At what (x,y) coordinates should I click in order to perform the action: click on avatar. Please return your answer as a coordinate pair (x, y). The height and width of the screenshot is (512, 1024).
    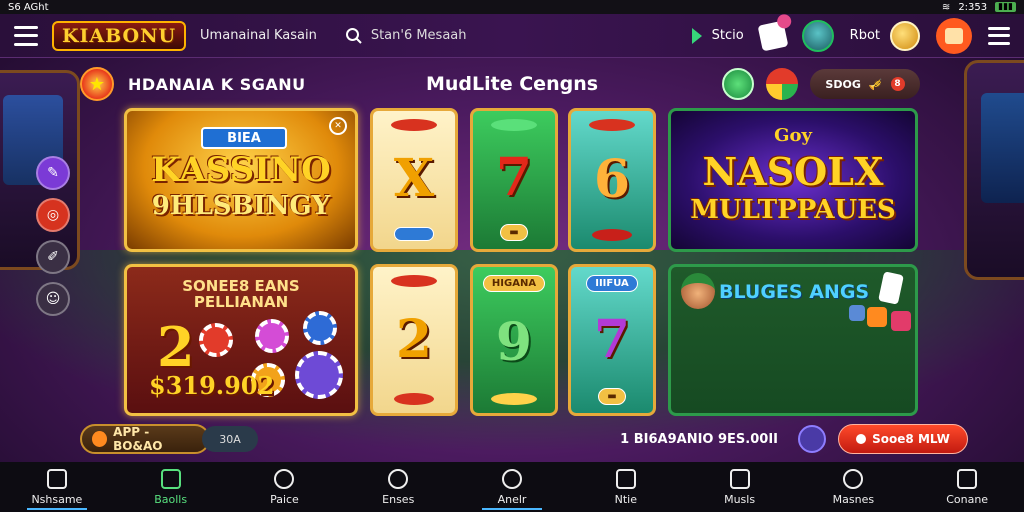
    Looking at the image, I should click on (817, 35).